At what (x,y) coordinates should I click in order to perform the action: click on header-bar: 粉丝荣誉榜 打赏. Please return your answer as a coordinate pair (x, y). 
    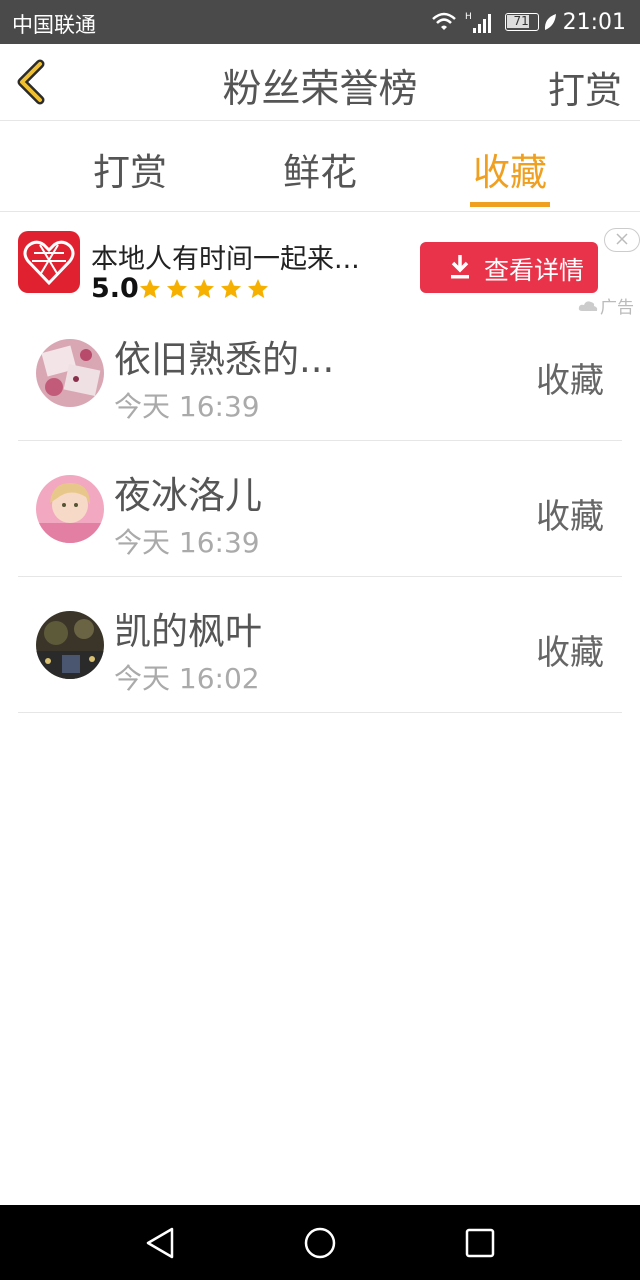
    Looking at the image, I should click on (320, 82).